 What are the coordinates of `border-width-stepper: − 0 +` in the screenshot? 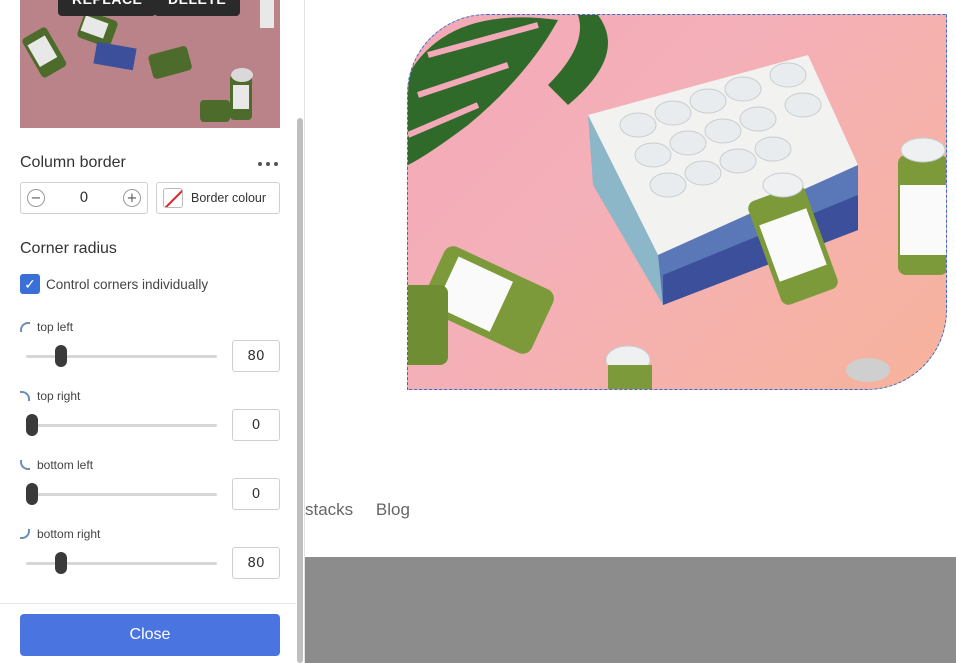 It's located at (84, 198).